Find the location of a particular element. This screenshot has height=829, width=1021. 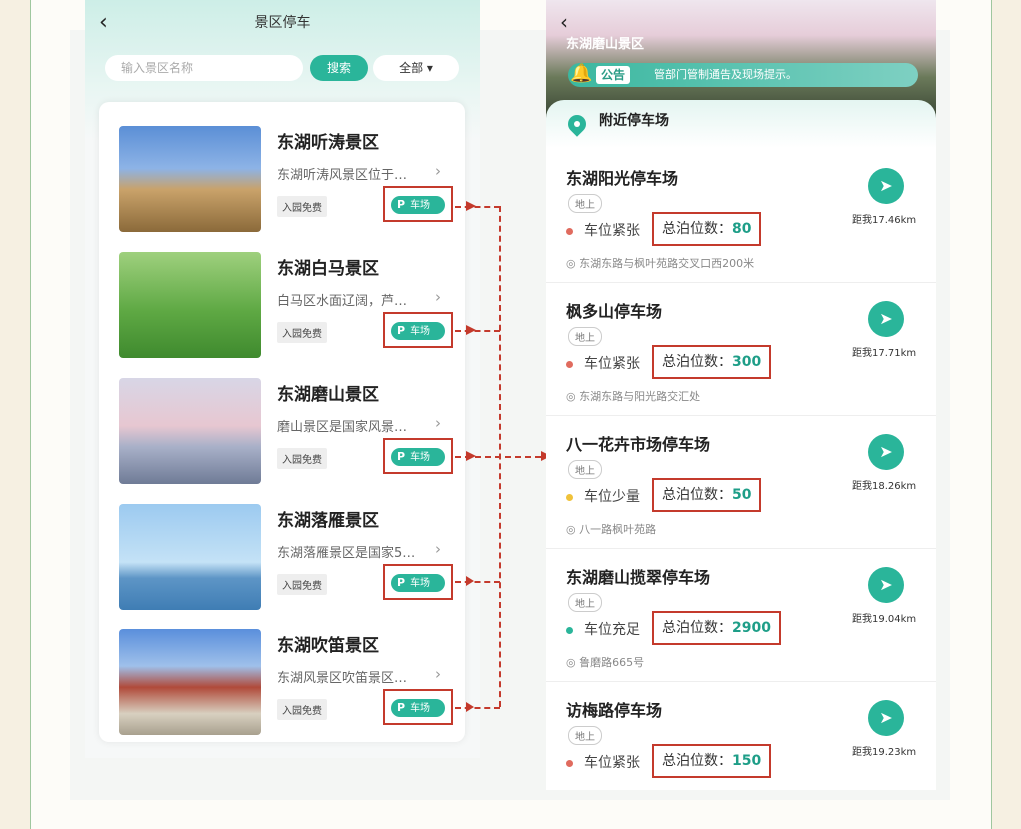

section-title: 附近停车场 is located at coordinates (634, 121).